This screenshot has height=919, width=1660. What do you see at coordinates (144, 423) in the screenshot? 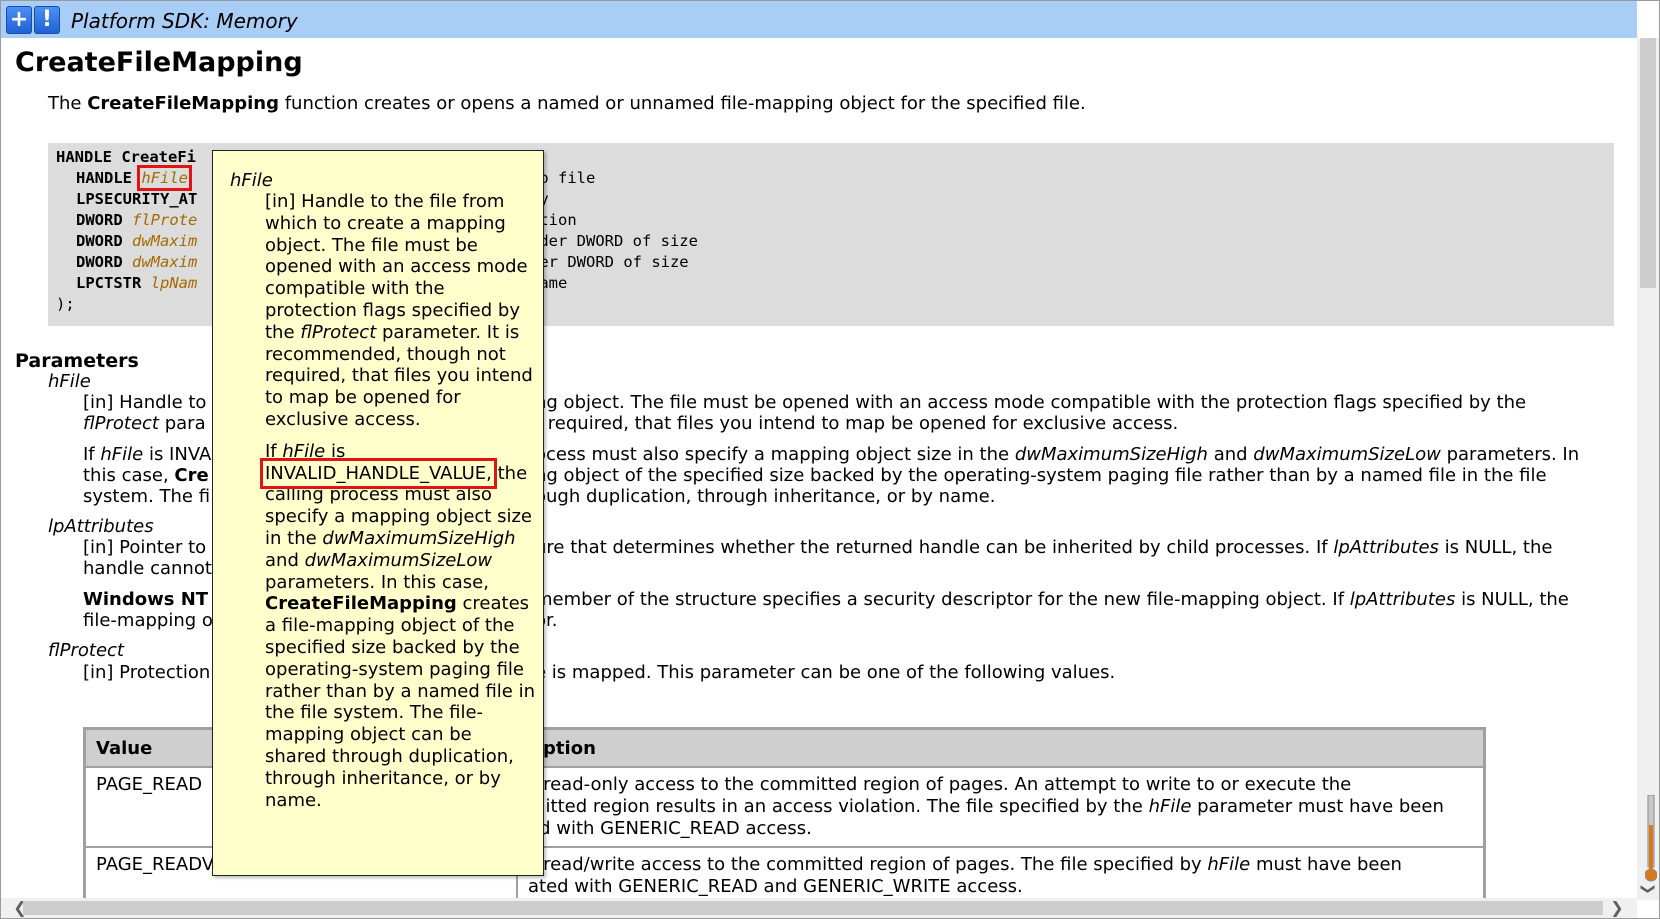
I see `param-text: flProtect para` at bounding box center [144, 423].